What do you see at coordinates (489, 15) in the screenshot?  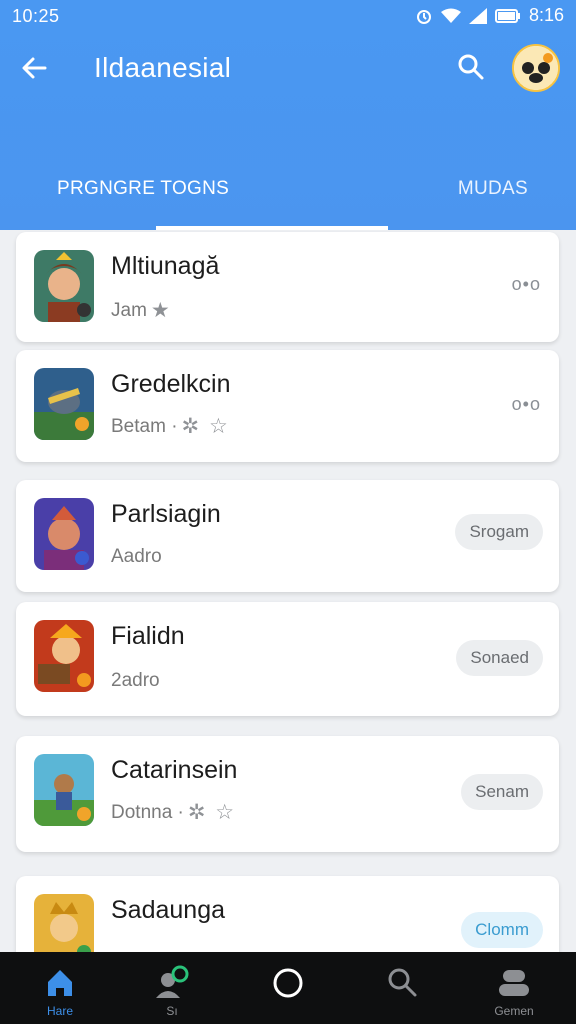 I see `status-icons: 8:16` at bounding box center [489, 15].